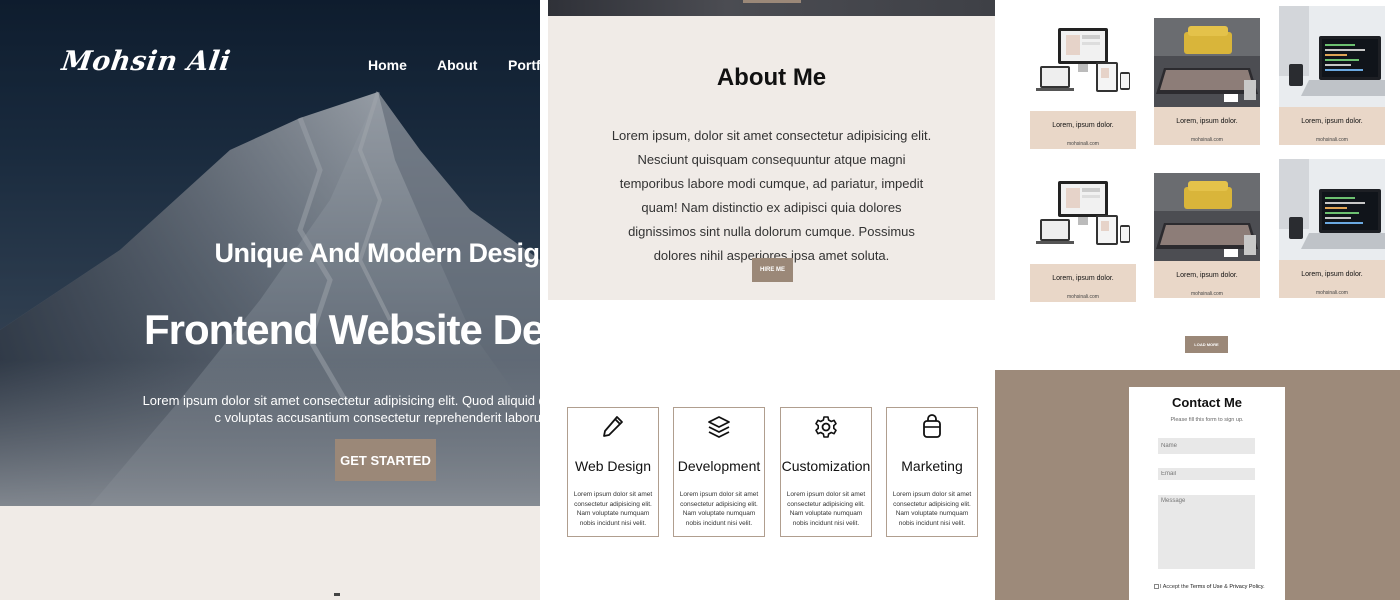 The height and width of the screenshot is (600, 1400). Describe the element at coordinates (719, 427) in the screenshot. I see `layers-icon` at that location.